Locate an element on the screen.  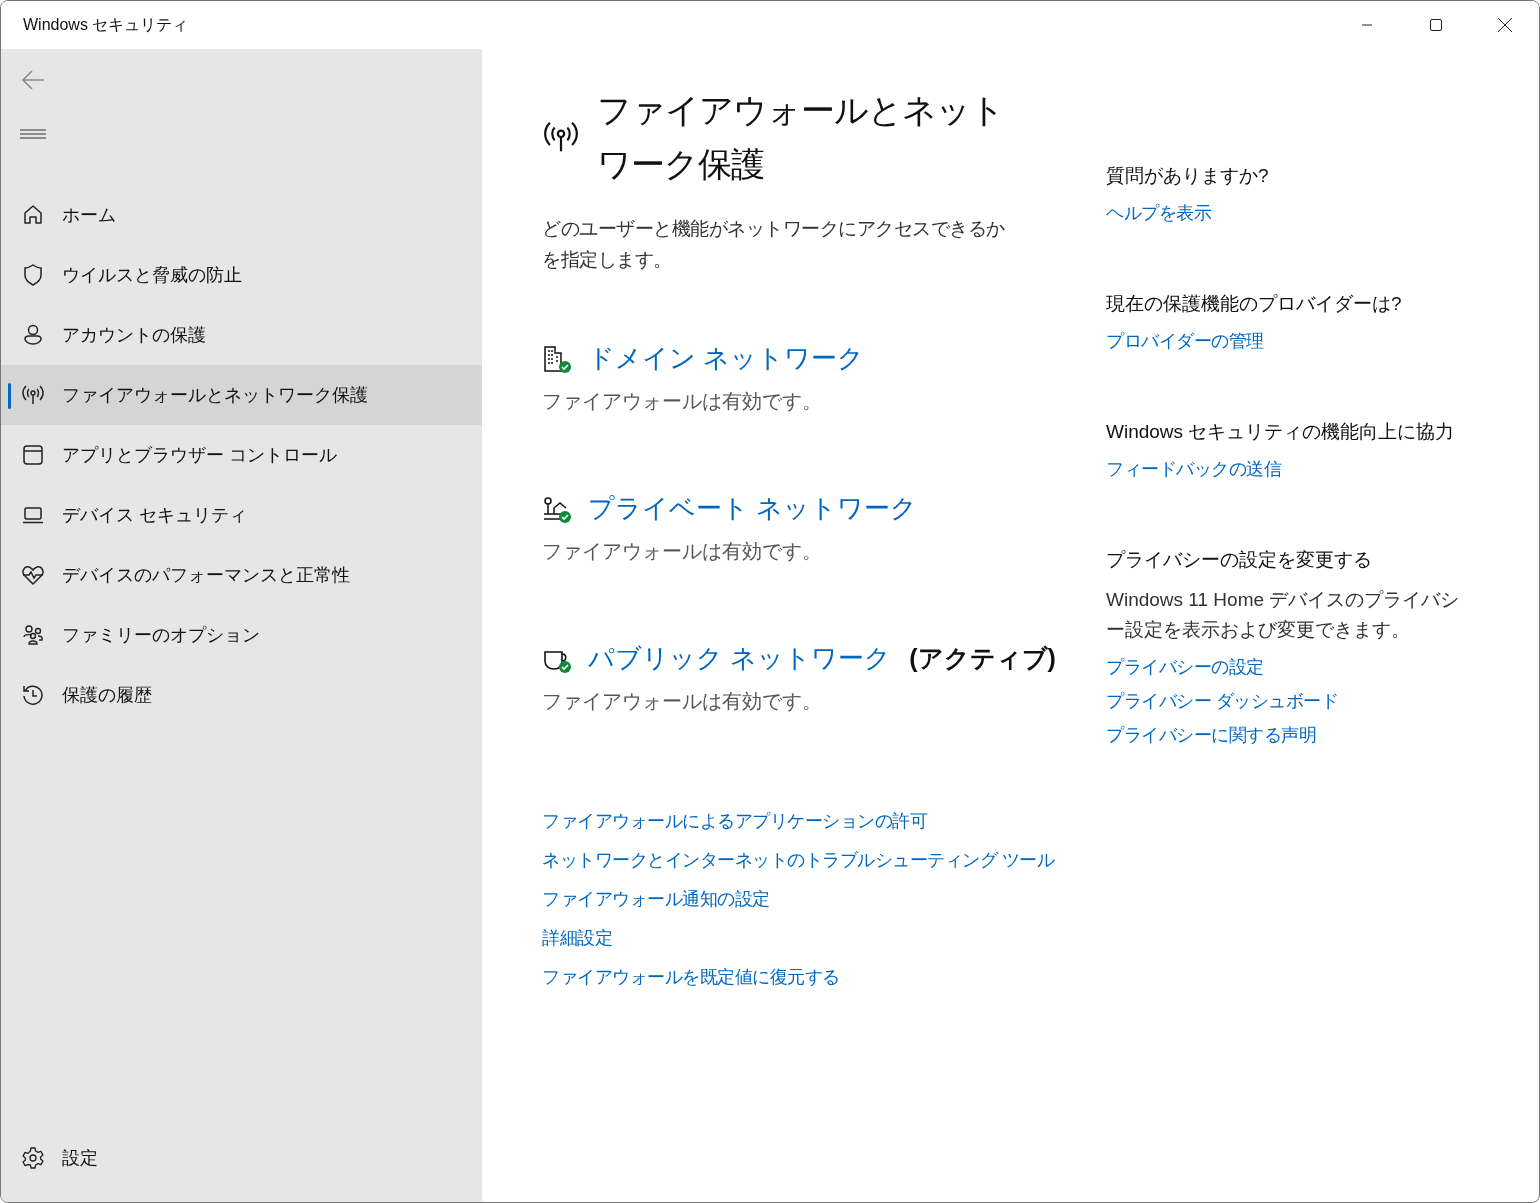
sidebar-item: ホーム is located at coordinates (241, 215).